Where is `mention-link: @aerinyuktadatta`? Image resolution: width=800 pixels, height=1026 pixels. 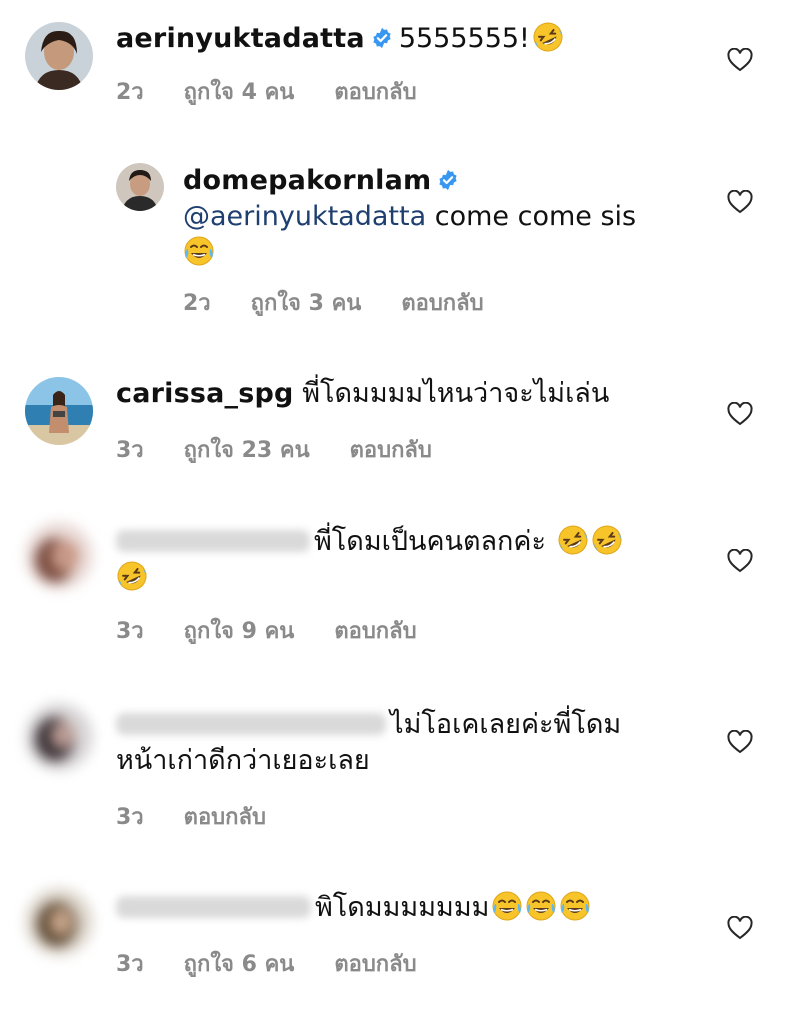
mention-link: @aerinyuktadatta is located at coordinates (304, 216).